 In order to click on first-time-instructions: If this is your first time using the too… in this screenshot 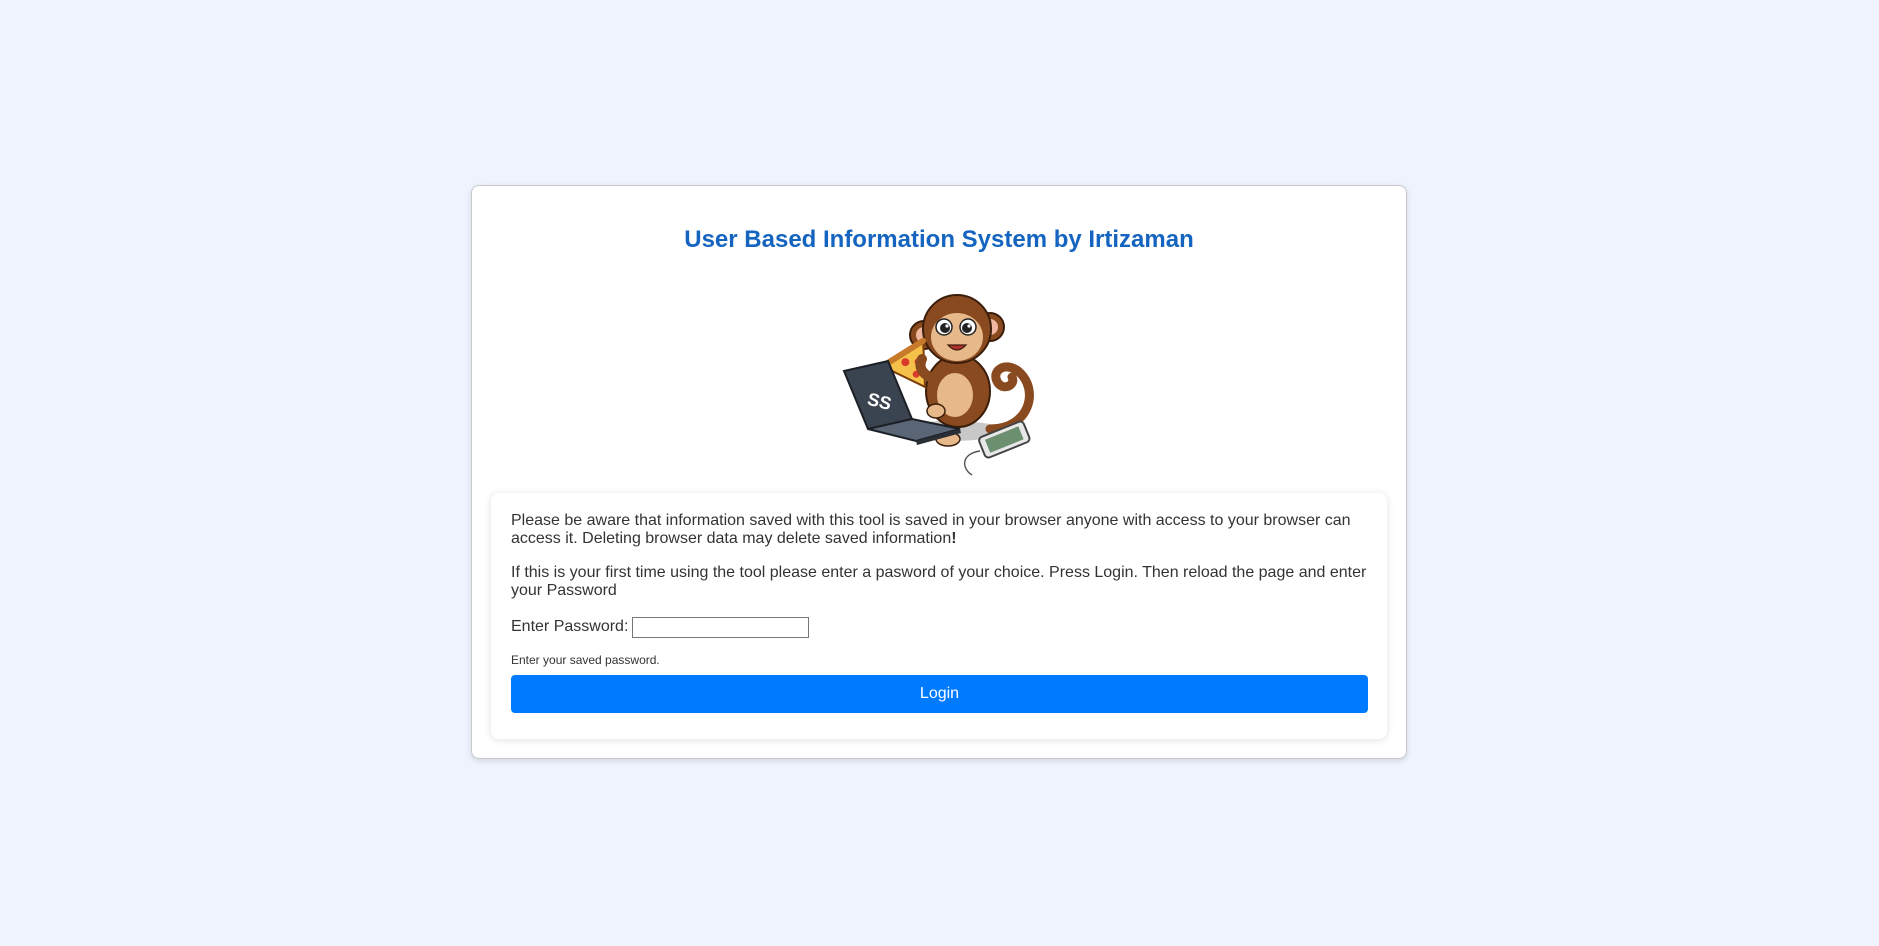, I will do `click(939, 581)`.